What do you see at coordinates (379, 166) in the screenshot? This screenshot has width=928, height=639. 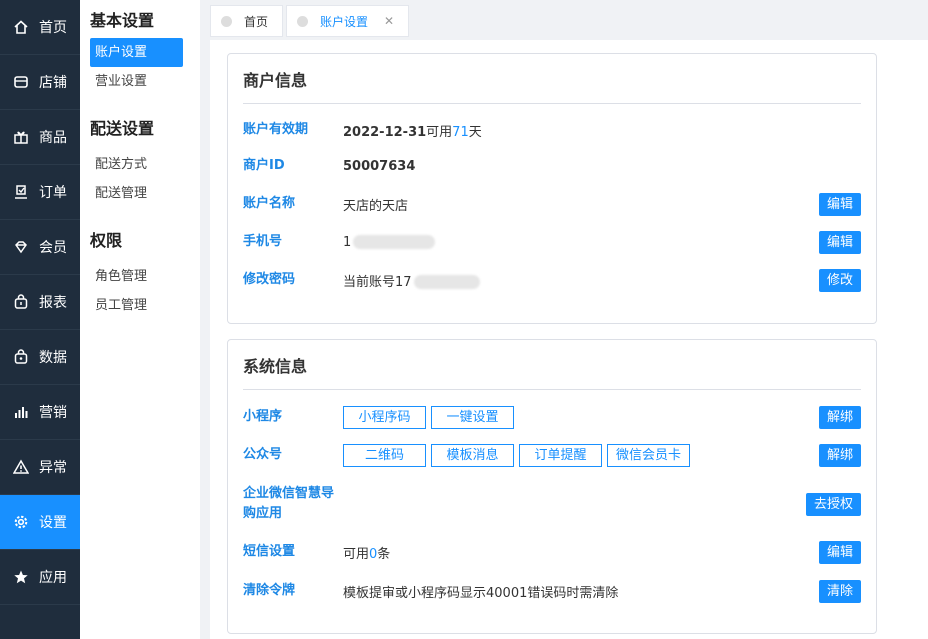 I see `merchant-id-value: 50007634` at bounding box center [379, 166].